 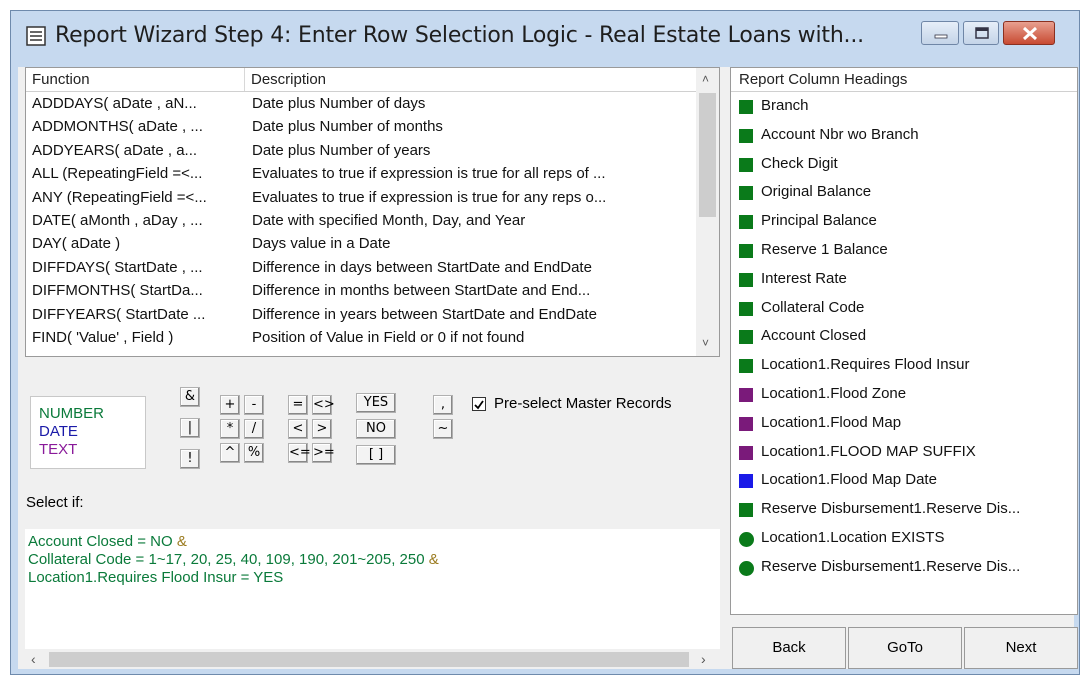 What do you see at coordinates (705, 343) in the screenshot?
I see `scroll-down-icon: ˅` at bounding box center [705, 343].